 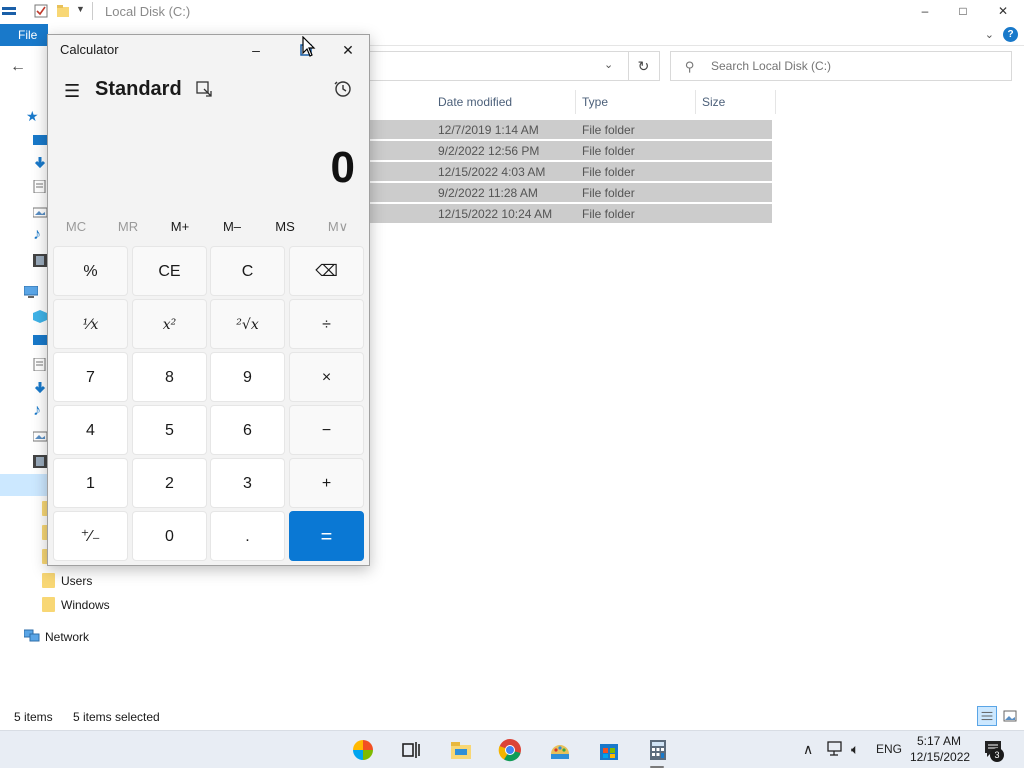 What do you see at coordinates (72, 91) in the screenshot?
I see `hamburger-menu-icon: ☰` at bounding box center [72, 91].